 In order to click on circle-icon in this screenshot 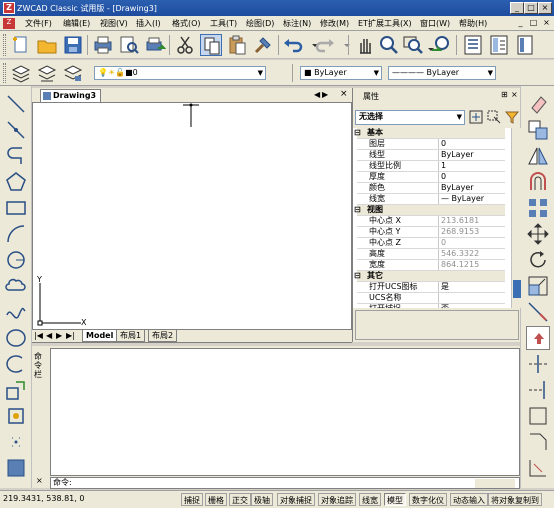, I will do `click(16, 260)`.